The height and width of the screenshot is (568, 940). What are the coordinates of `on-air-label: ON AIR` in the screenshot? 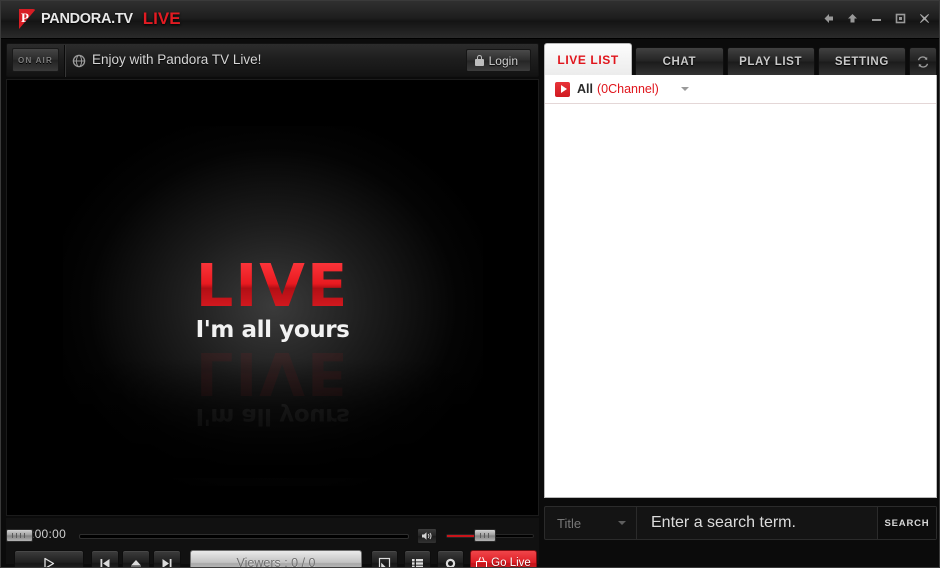 It's located at (35, 60).